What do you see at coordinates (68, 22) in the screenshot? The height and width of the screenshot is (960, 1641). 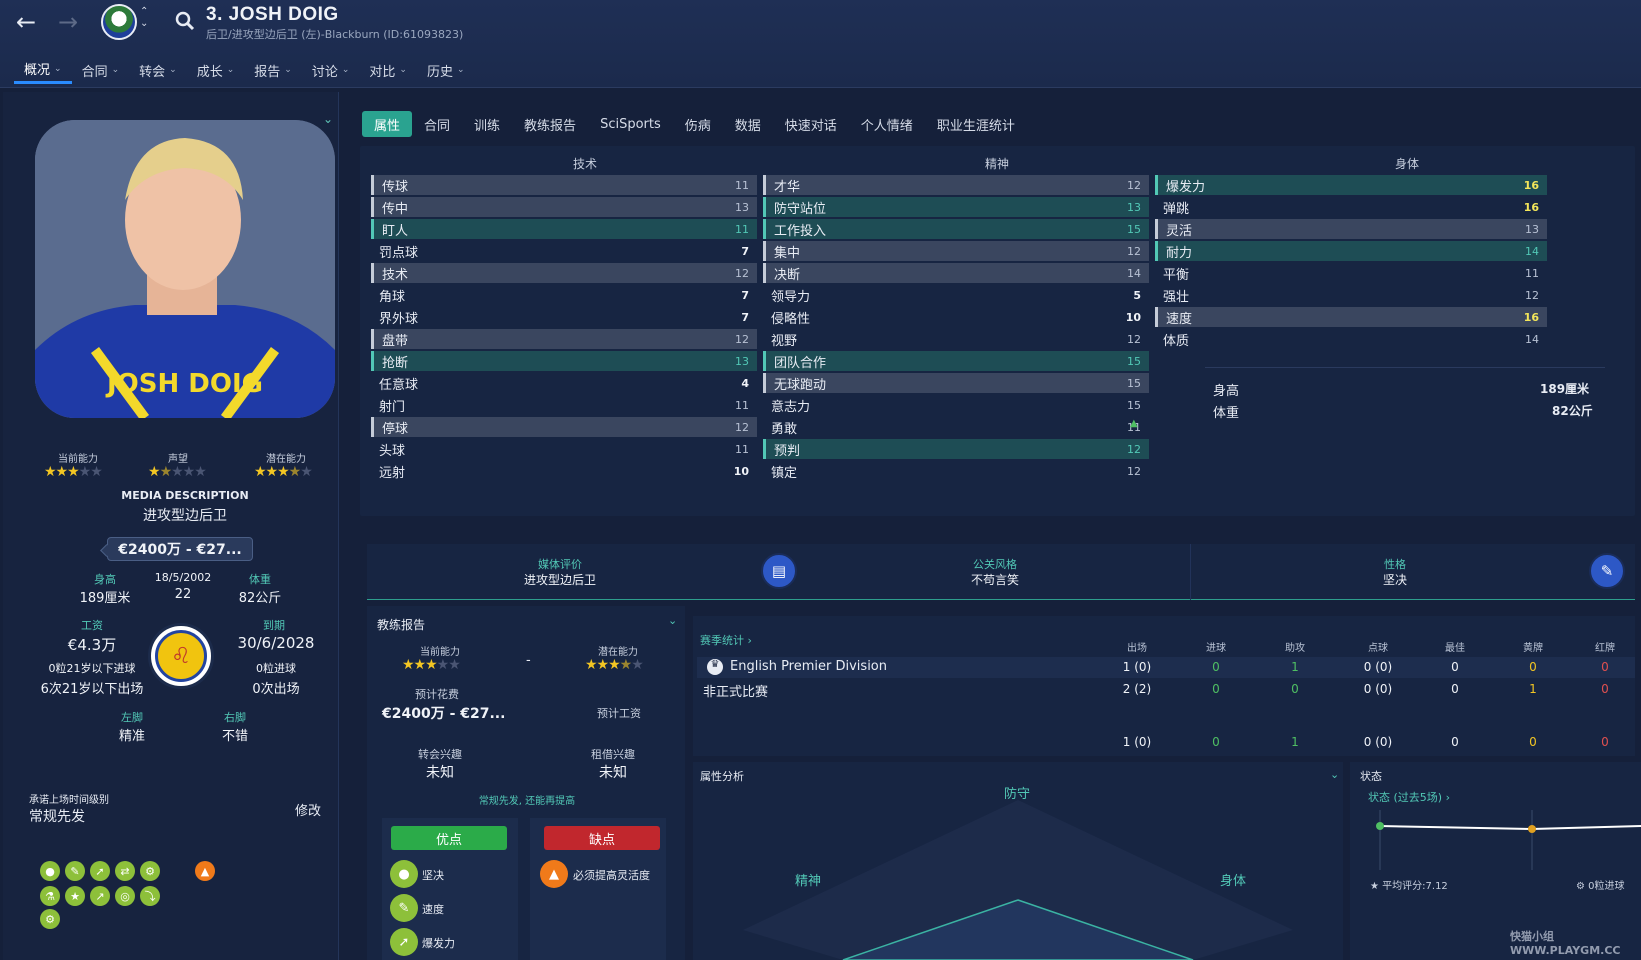 I see `forward-arrow-icon: →` at bounding box center [68, 22].